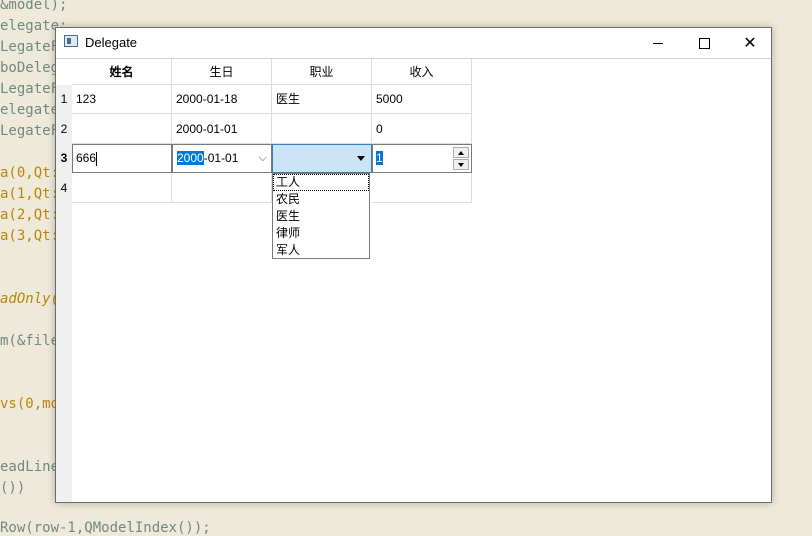 The width and height of the screenshot is (812, 536). I want to click on name-editor-value: 666, so click(86, 158).